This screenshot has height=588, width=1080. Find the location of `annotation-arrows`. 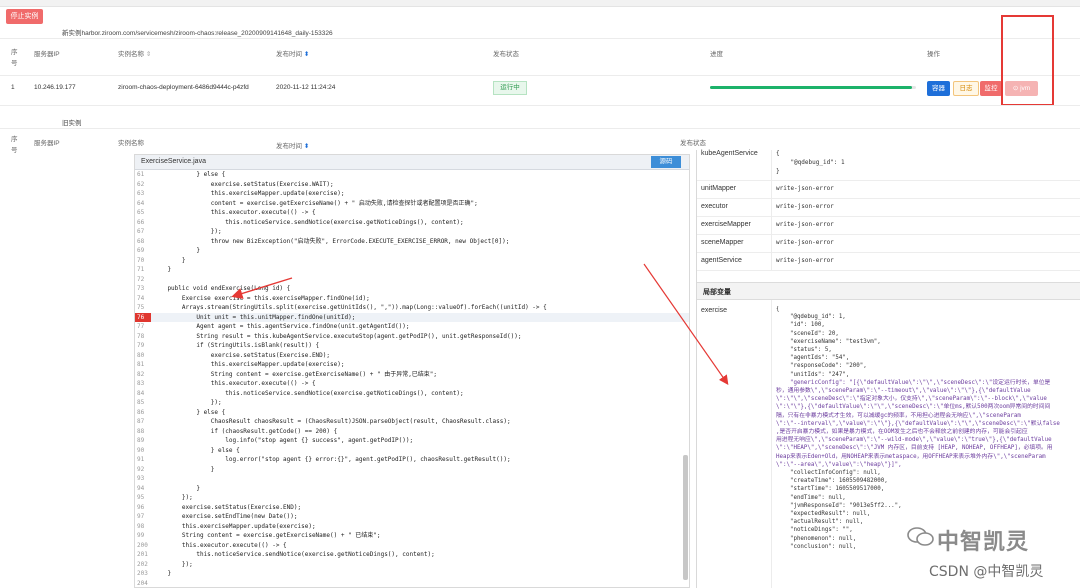

annotation-arrows is located at coordinates (480, 324).